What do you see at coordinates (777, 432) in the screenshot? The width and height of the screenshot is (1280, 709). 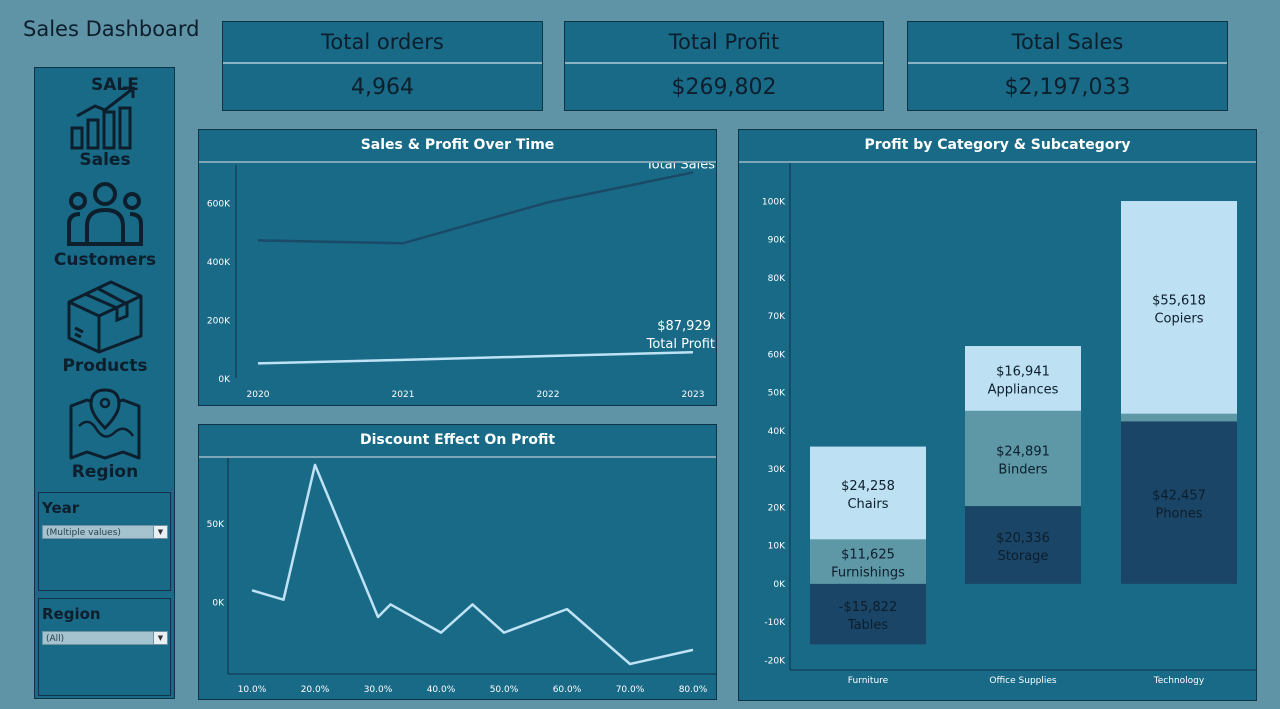 I see `y-tick-label: 40K` at bounding box center [777, 432].